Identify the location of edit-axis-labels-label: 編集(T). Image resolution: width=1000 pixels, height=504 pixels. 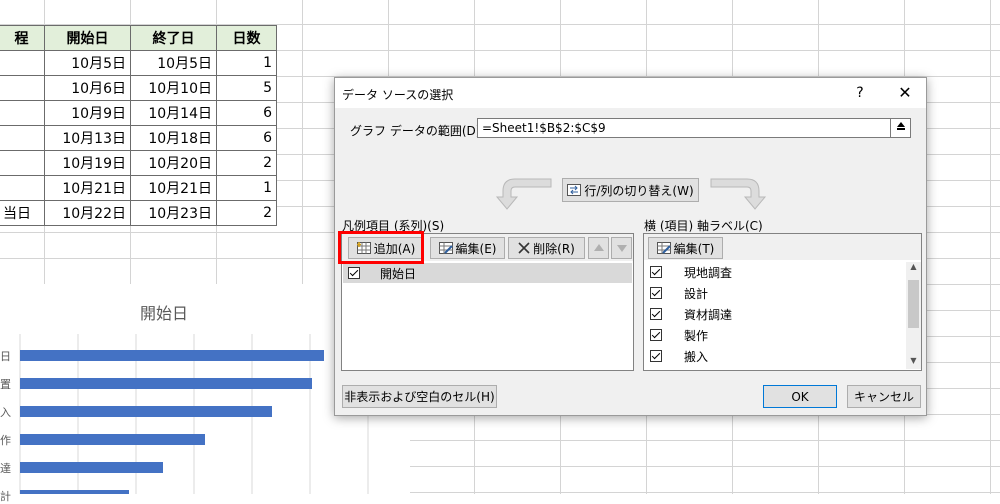
(694, 248).